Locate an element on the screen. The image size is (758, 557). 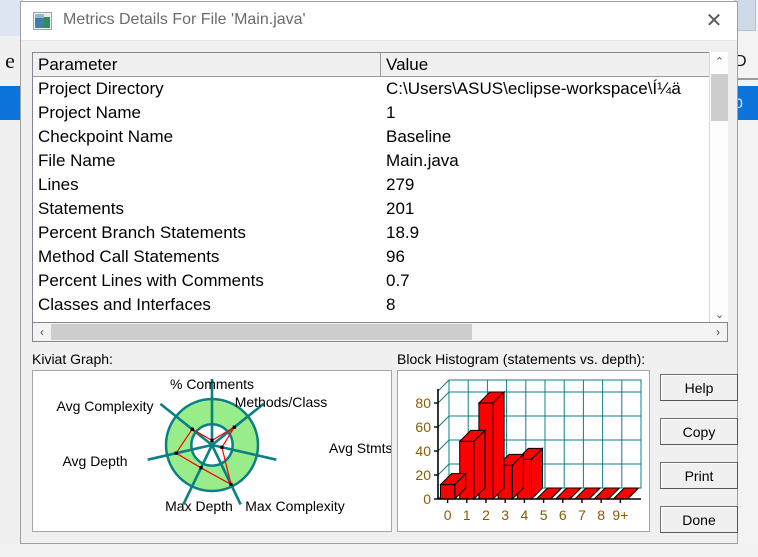
cell-value: Baseline is located at coordinates (419, 136).